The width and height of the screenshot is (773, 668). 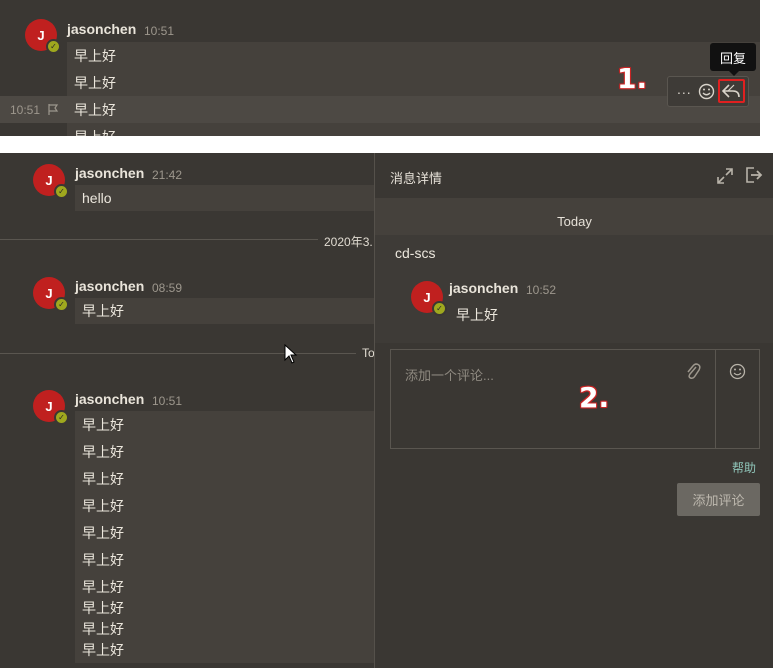 What do you see at coordinates (594, 397) in the screenshot?
I see `callout-step-2: 2.` at bounding box center [594, 397].